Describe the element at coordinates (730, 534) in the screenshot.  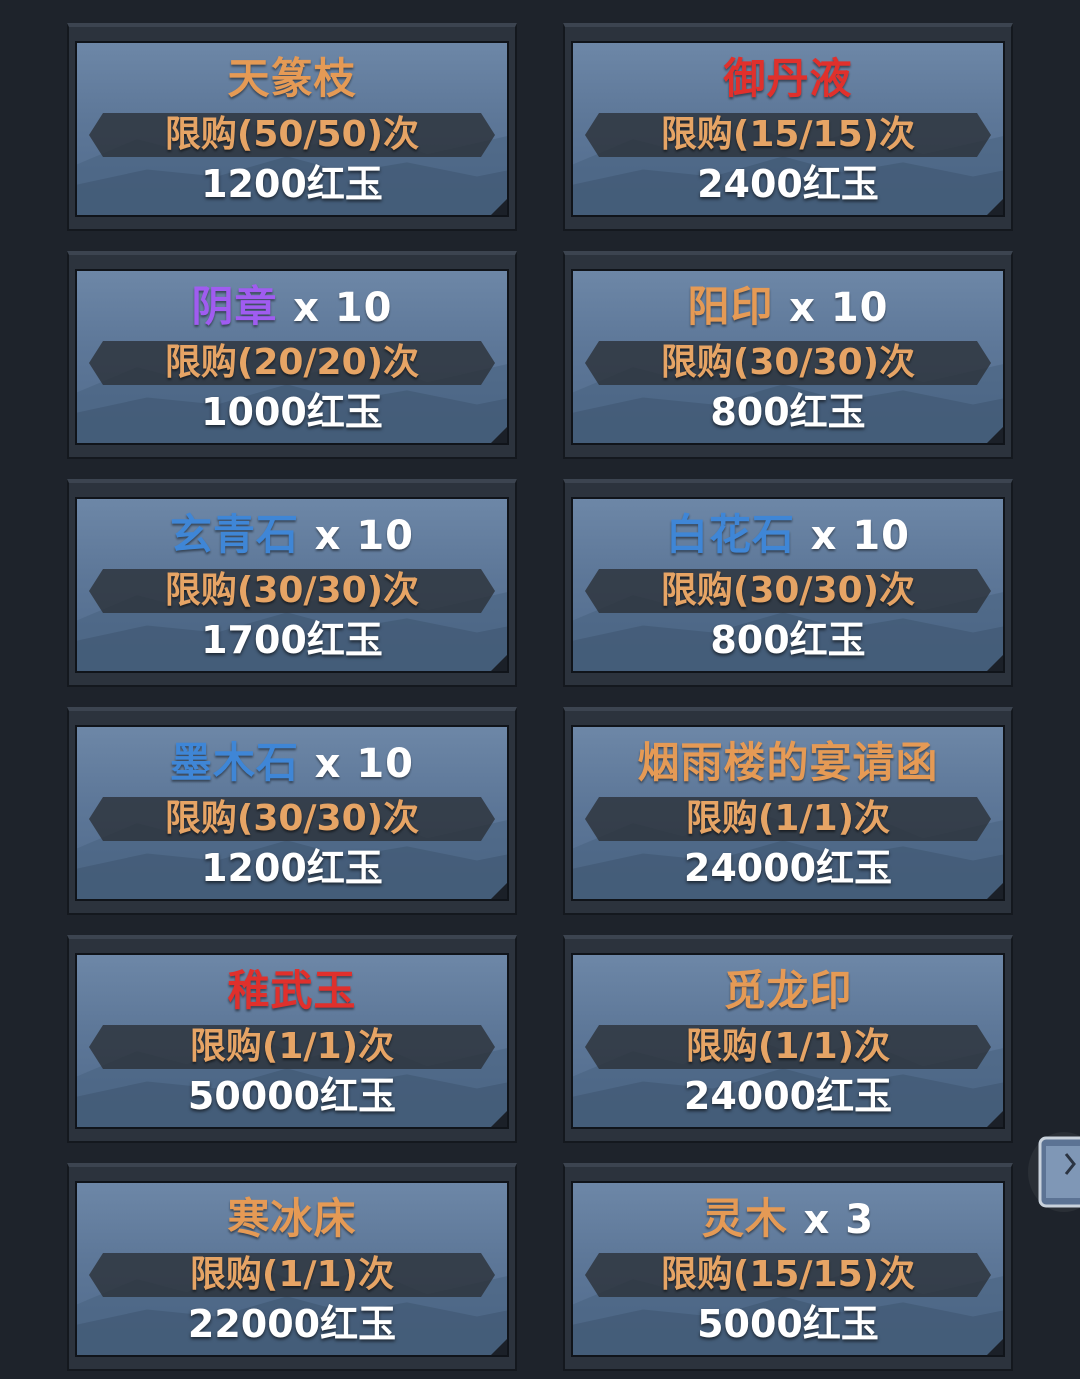
I see `item-name: 白花石` at that location.